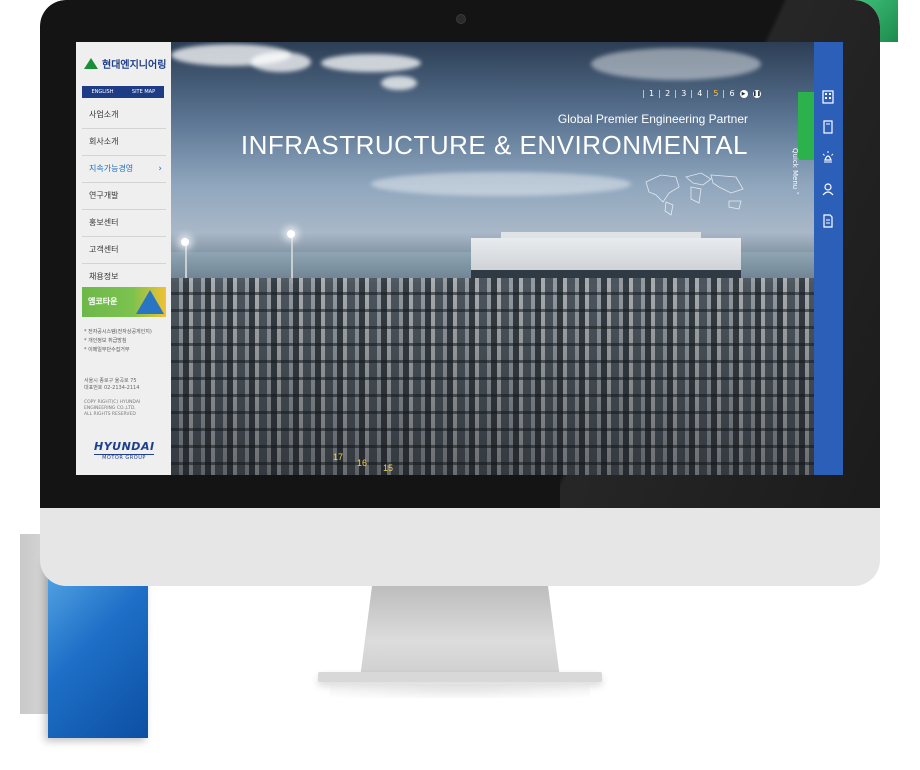  I want to click on quick-menu-label: Quick Menu ˅, so click(795, 171).